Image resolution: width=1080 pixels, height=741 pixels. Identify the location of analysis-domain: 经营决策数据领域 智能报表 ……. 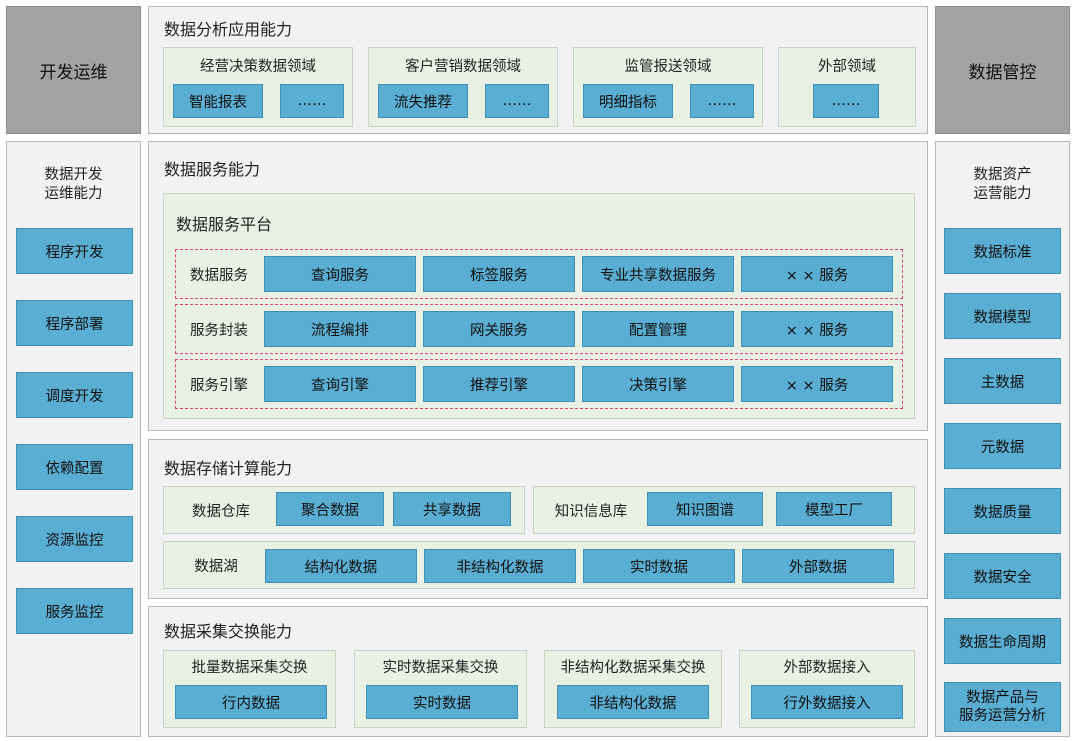
(258, 87).